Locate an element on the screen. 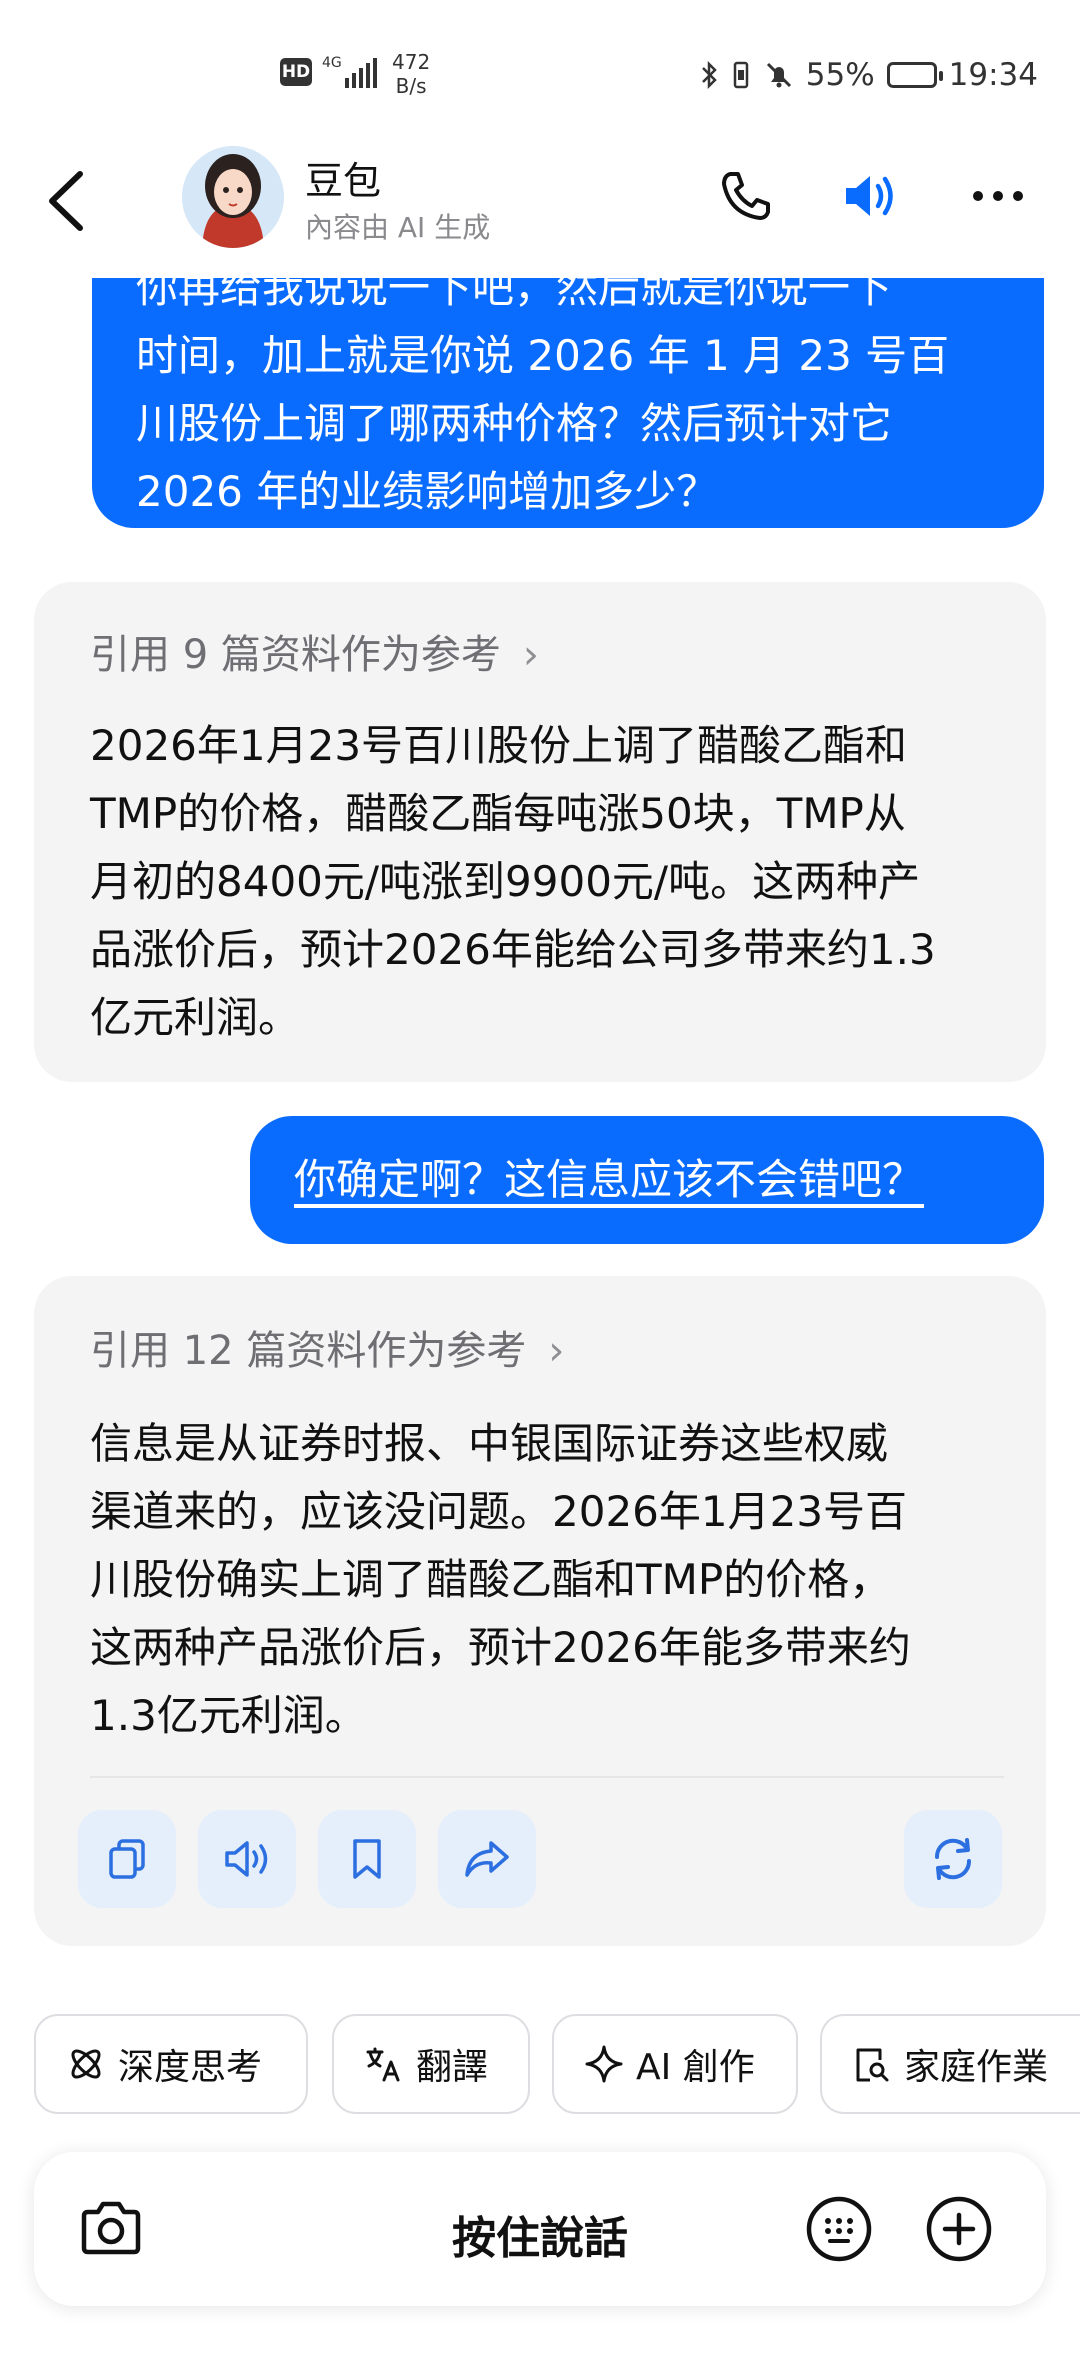  answer-line: 亿元利润。 is located at coordinates (195, 1017).